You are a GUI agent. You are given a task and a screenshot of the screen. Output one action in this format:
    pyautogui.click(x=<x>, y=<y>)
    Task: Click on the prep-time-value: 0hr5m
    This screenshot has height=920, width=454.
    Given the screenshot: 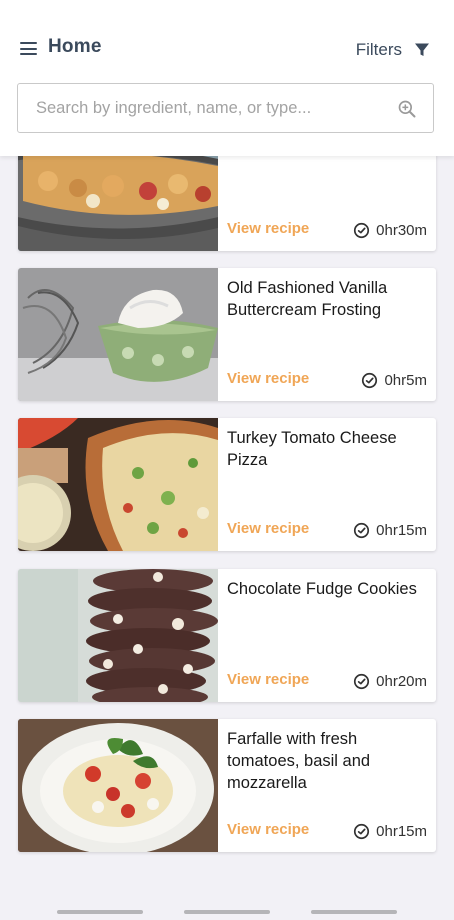 What is the action you would take?
    pyautogui.click(x=405, y=380)
    